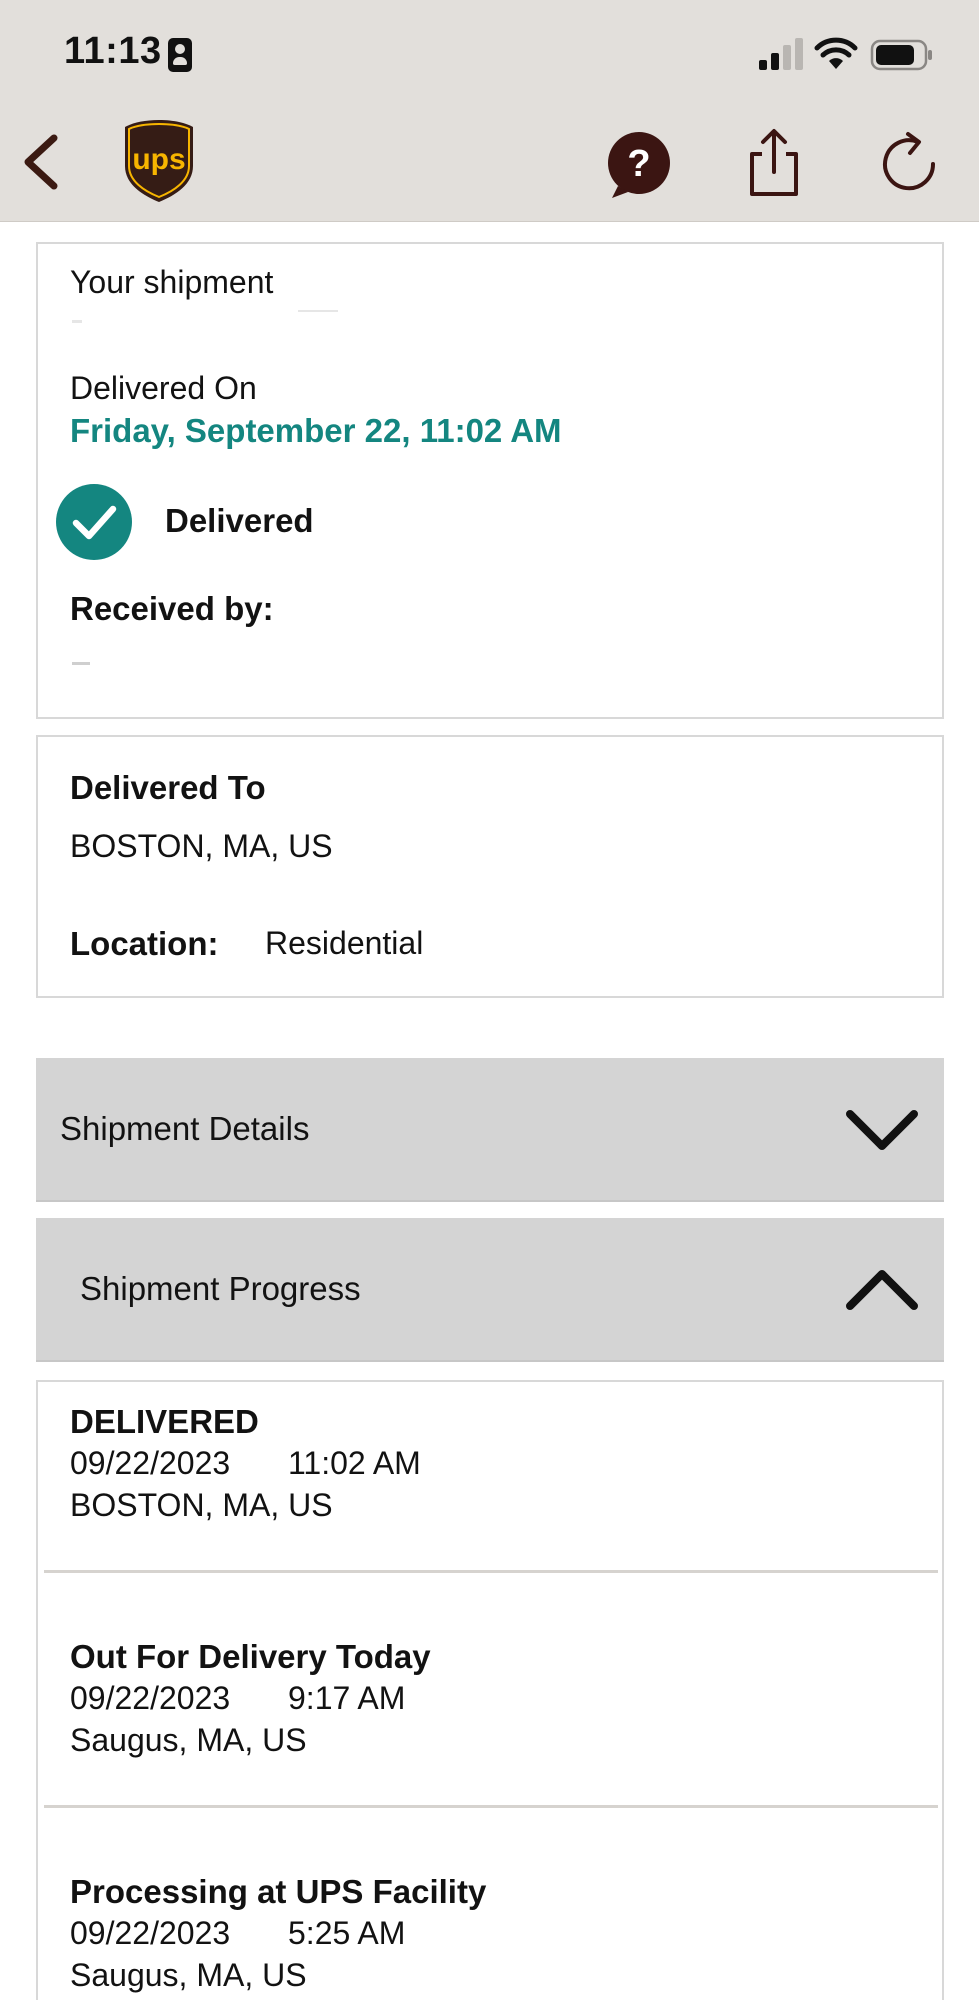 The height and width of the screenshot is (2000, 979). I want to click on share-icon, so click(774, 162).